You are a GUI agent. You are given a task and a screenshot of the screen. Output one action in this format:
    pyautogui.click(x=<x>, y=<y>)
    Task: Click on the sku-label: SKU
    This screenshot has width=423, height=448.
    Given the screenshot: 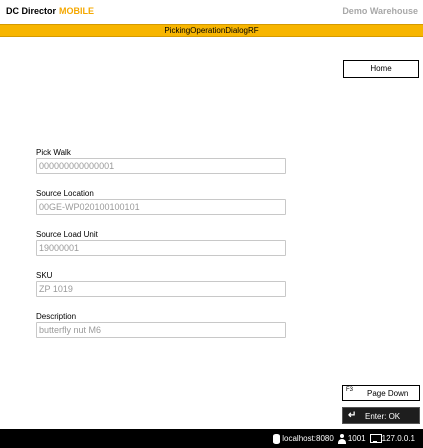 What is the action you would take?
    pyautogui.click(x=44, y=275)
    